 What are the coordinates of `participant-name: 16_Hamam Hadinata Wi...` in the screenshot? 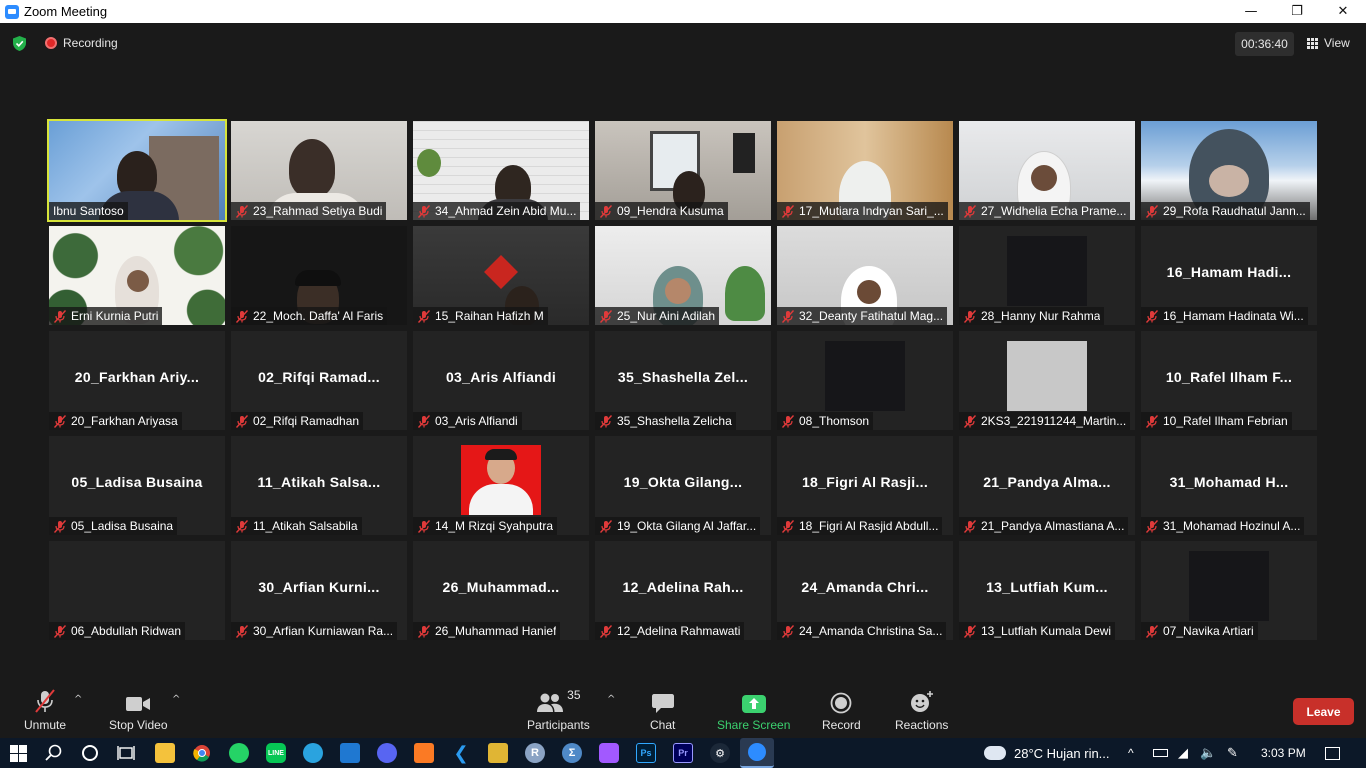 It's located at (1233, 316).